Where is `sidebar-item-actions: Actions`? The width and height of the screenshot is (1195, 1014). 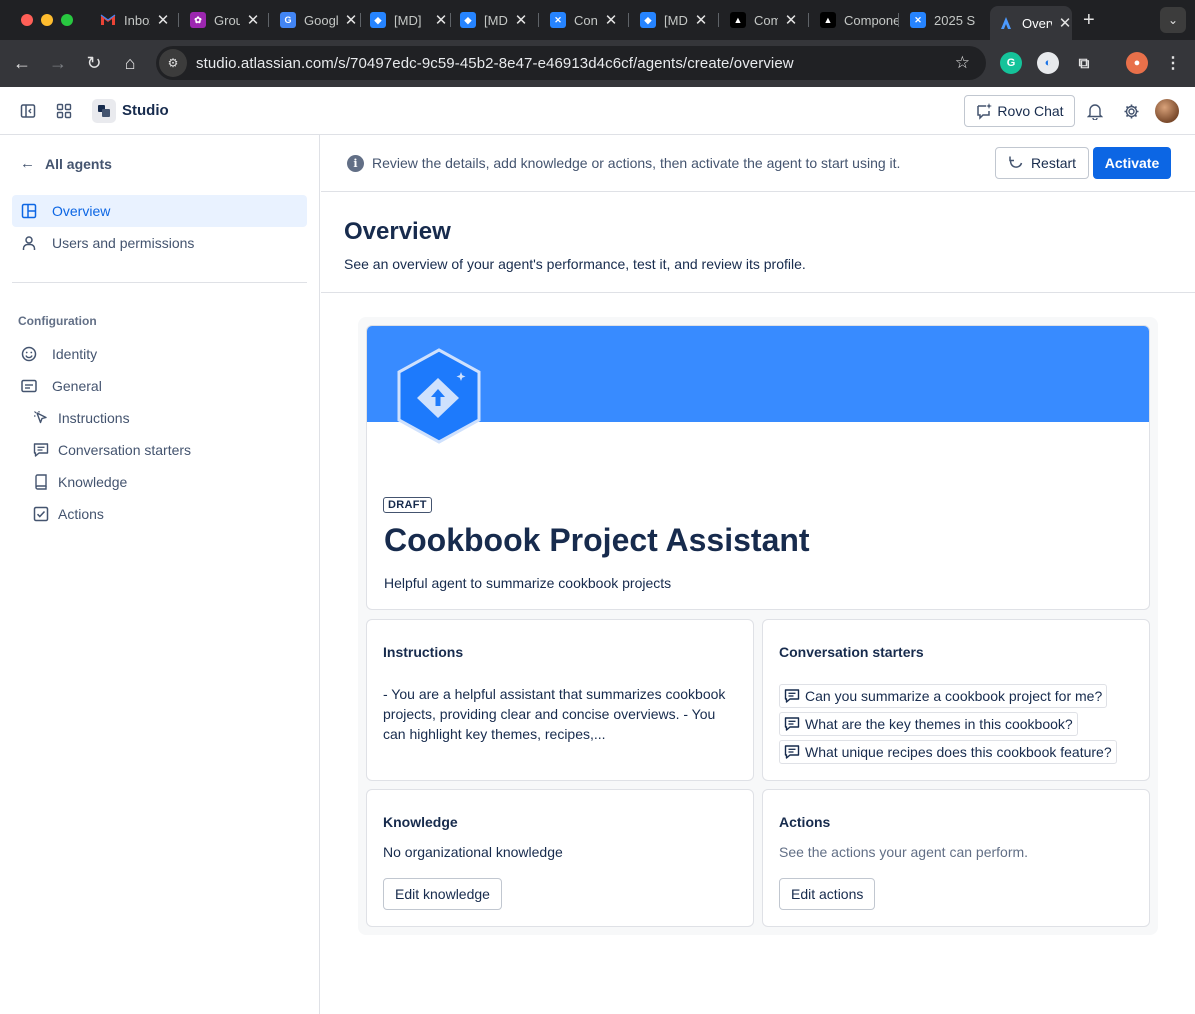
sidebar-item-actions: Actions is located at coordinates (159, 514).